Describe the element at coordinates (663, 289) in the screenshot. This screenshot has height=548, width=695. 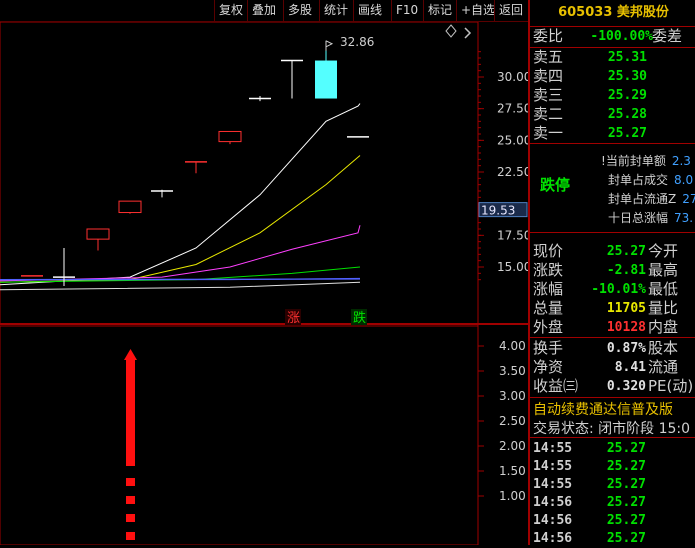
I see `quote-row-label2: 最低` at that location.